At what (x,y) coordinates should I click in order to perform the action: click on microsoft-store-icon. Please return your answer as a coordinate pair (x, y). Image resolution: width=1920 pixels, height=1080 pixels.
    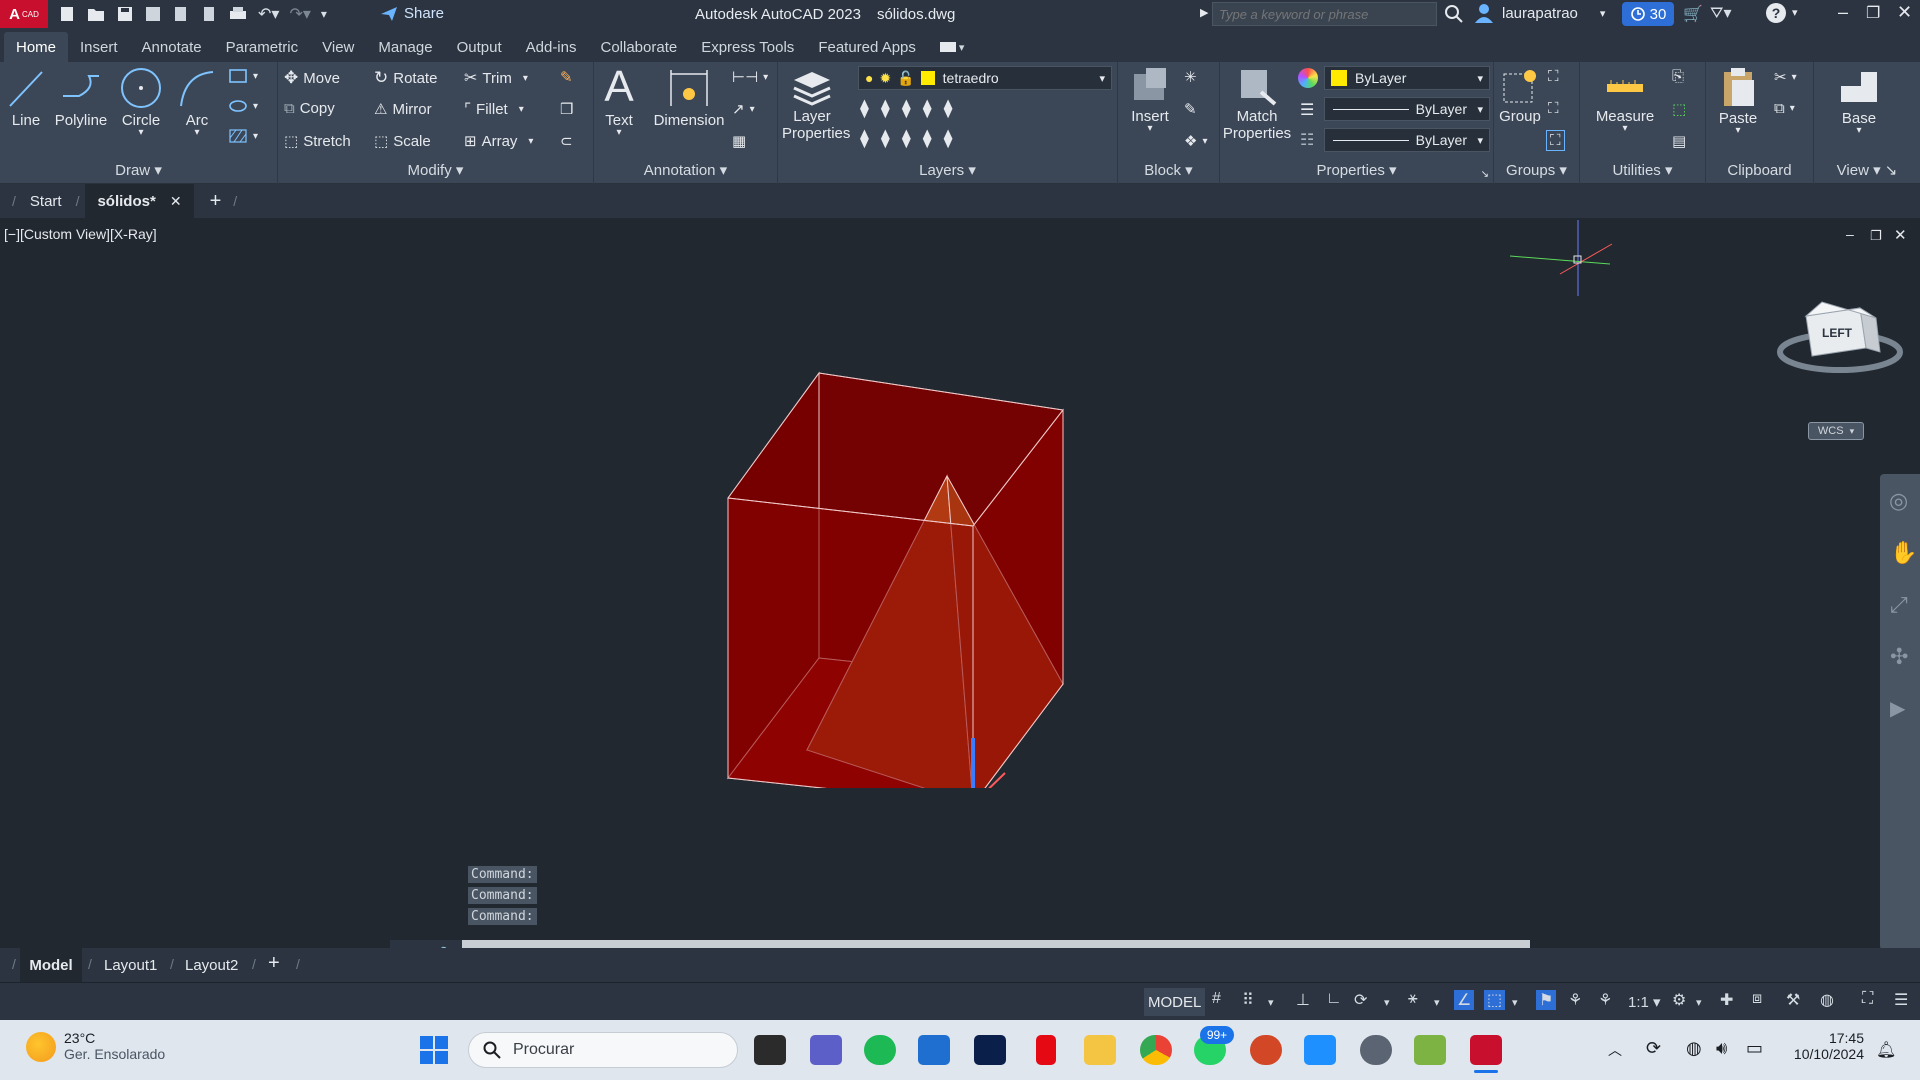
    Looking at the image, I should click on (934, 1050).